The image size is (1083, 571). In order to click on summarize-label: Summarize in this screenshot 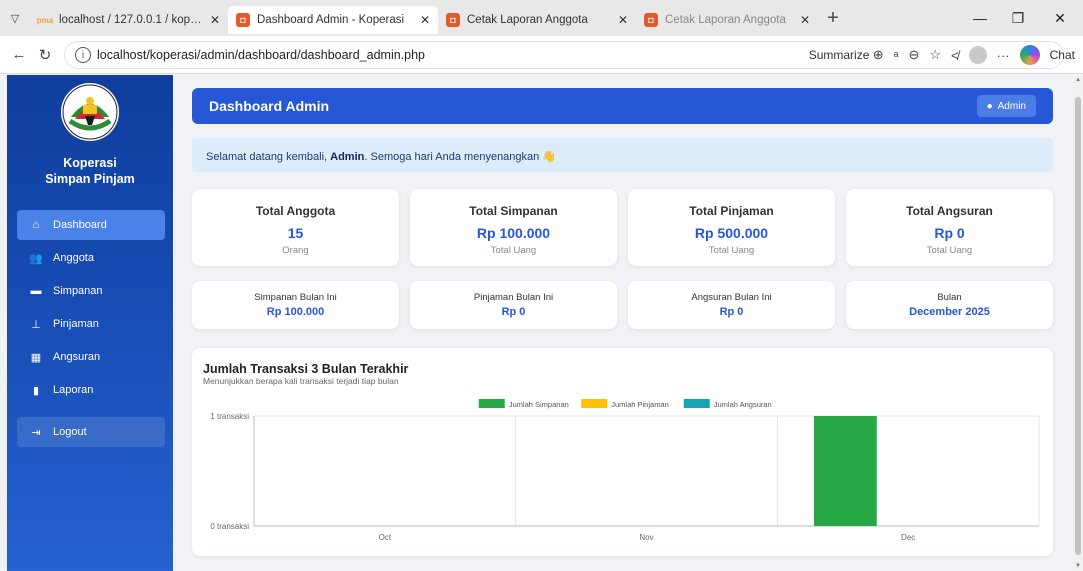, I will do `click(839, 55)`.